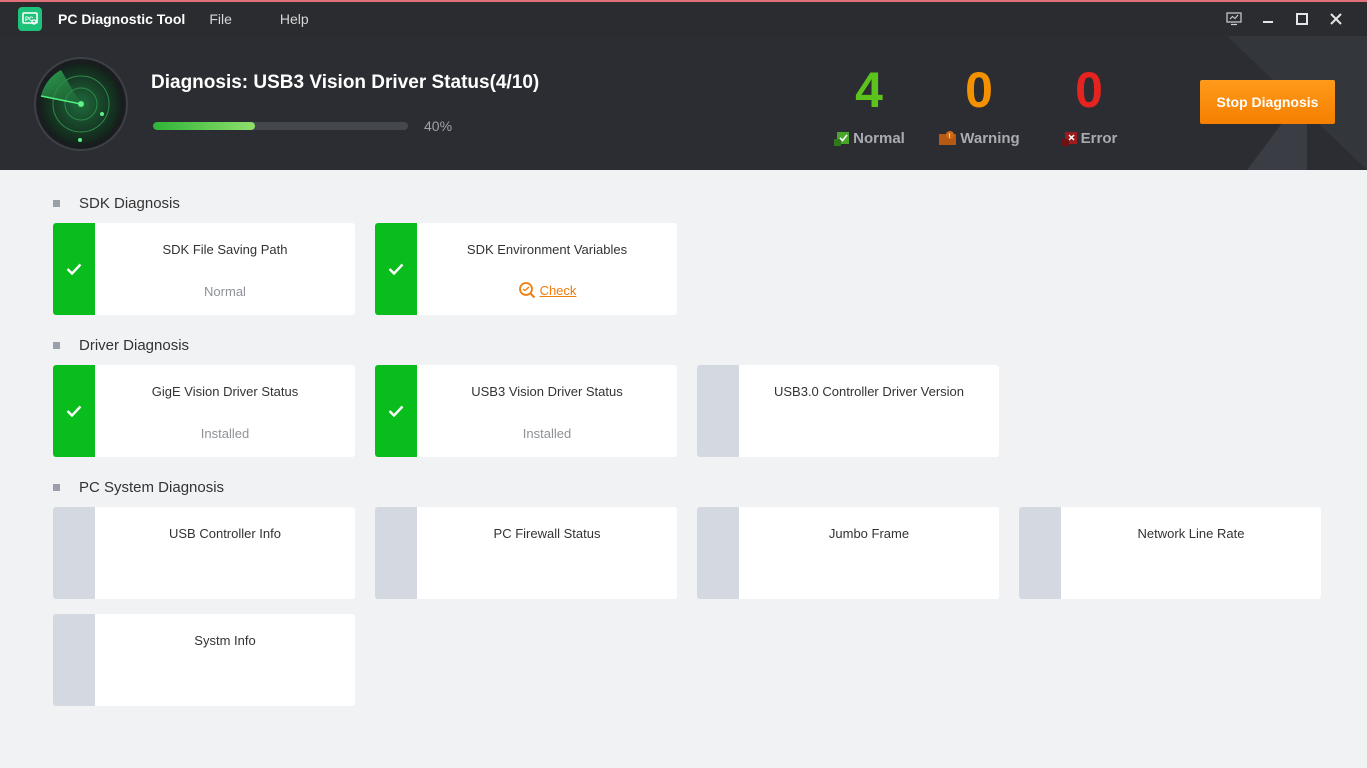 Image resolution: width=1367 pixels, height=768 pixels. What do you see at coordinates (1268, 22) in the screenshot?
I see `minimize-icon` at bounding box center [1268, 22].